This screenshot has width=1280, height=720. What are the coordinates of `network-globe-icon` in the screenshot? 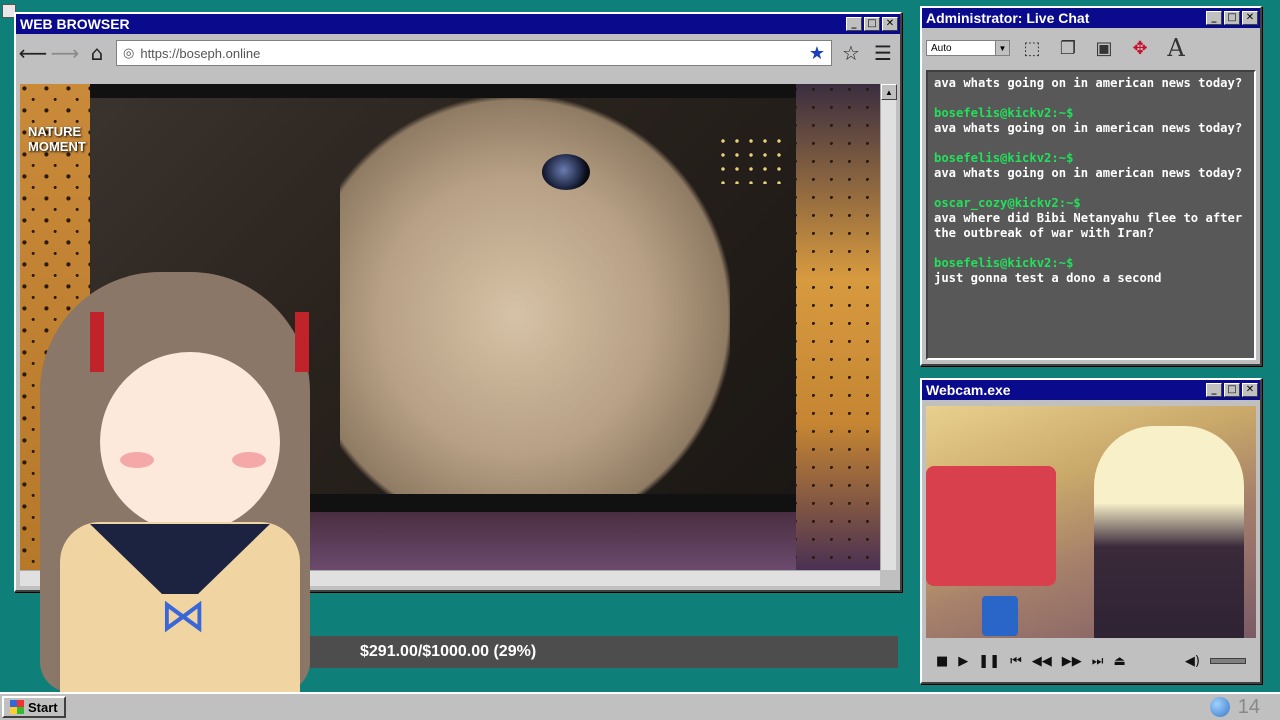 It's located at (1219, 707).